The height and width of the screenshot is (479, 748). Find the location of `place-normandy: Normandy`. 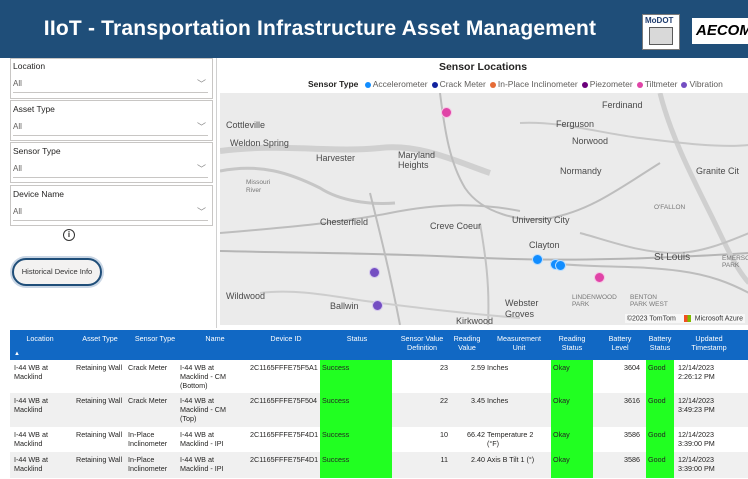

place-normandy: Normandy is located at coordinates (581, 171).